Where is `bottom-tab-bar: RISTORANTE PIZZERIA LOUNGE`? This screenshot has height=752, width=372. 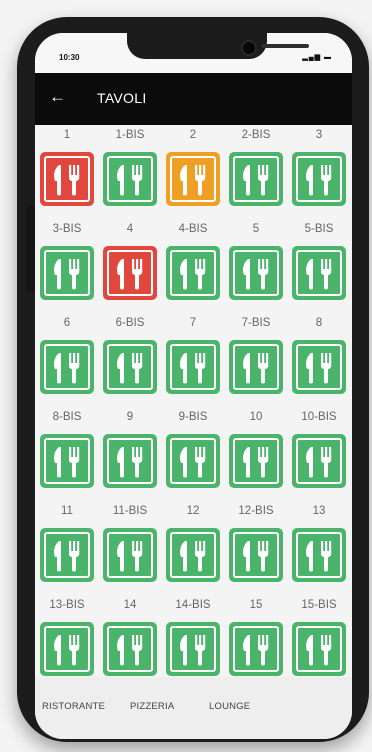
bottom-tab-bar: RISTORANTE PIZZERIA LOUNGE is located at coordinates (193, 708).